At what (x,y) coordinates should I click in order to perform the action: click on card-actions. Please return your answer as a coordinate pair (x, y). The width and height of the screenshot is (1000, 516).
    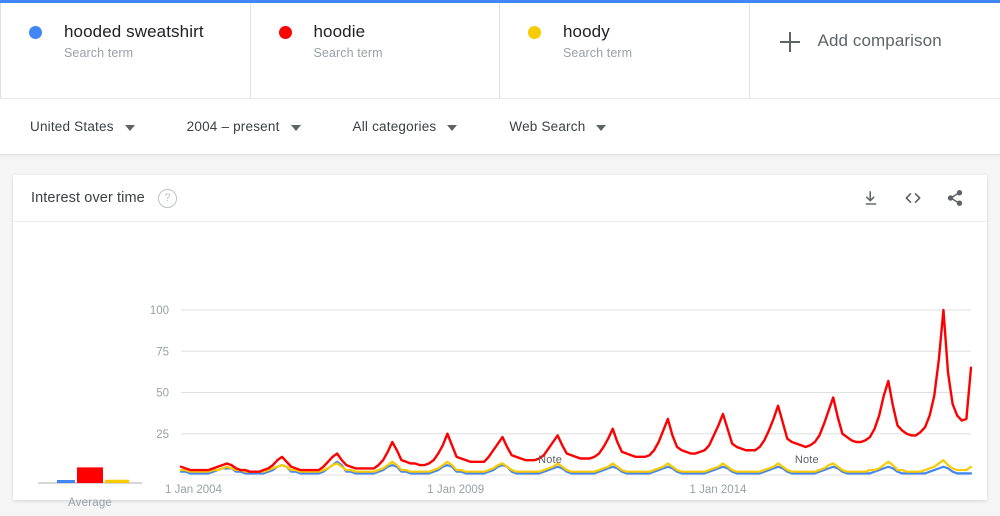
    Looking at the image, I should click on (913, 198).